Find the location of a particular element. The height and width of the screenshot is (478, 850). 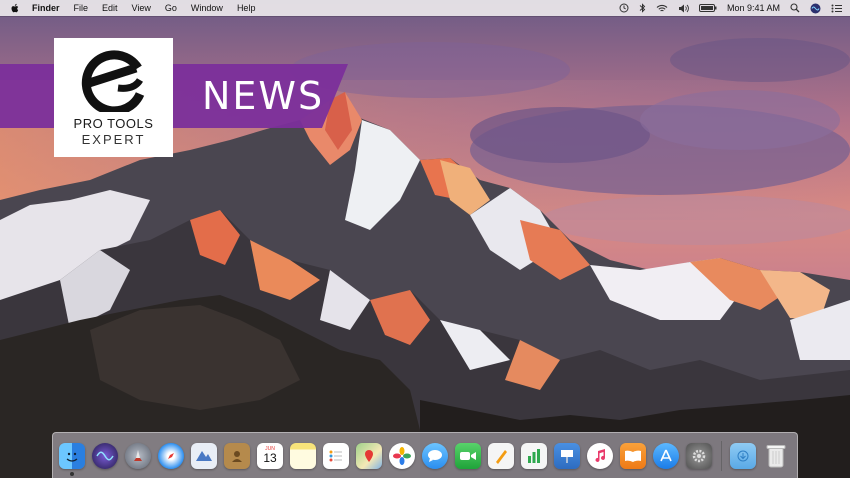

calendar-day: 13 is located at coordinates (270, 458).